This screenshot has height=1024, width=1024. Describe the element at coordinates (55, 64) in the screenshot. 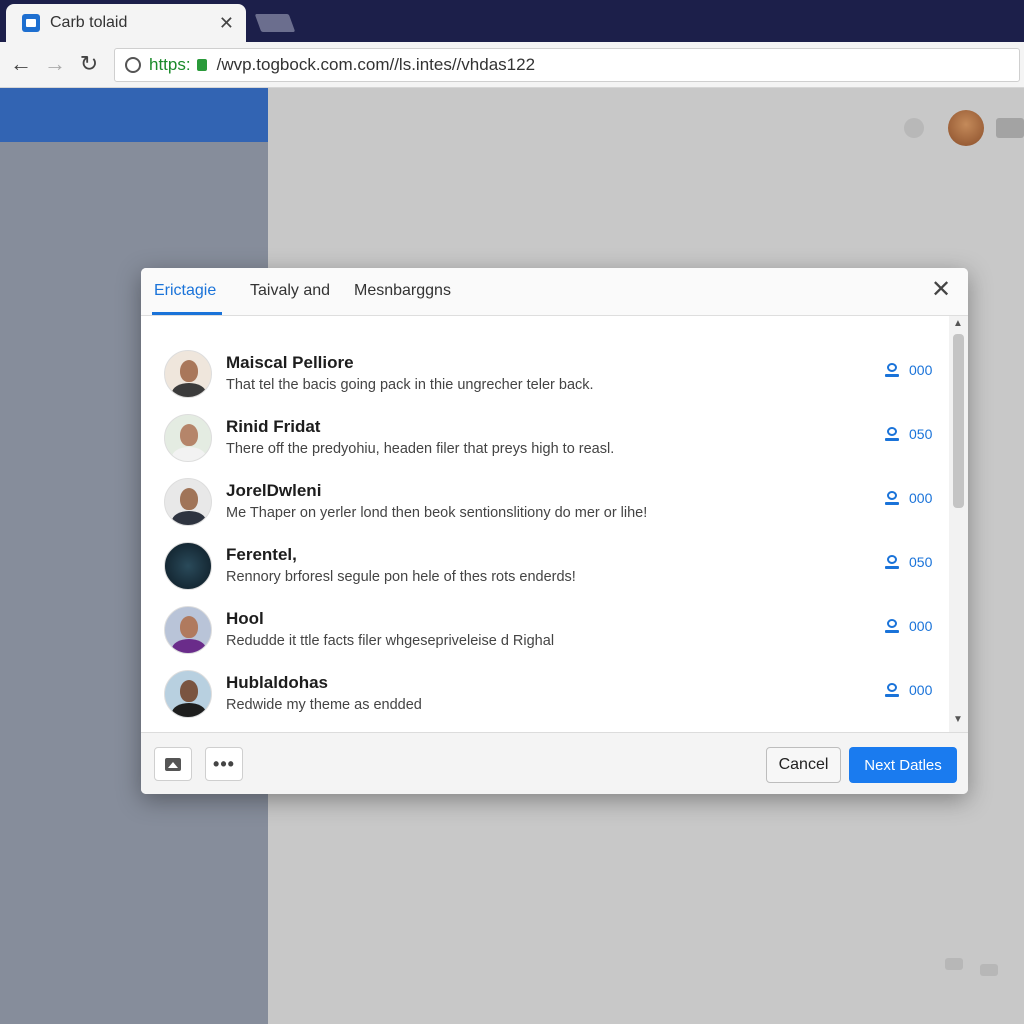

I see `forward-arrow-icon: →` at that location.